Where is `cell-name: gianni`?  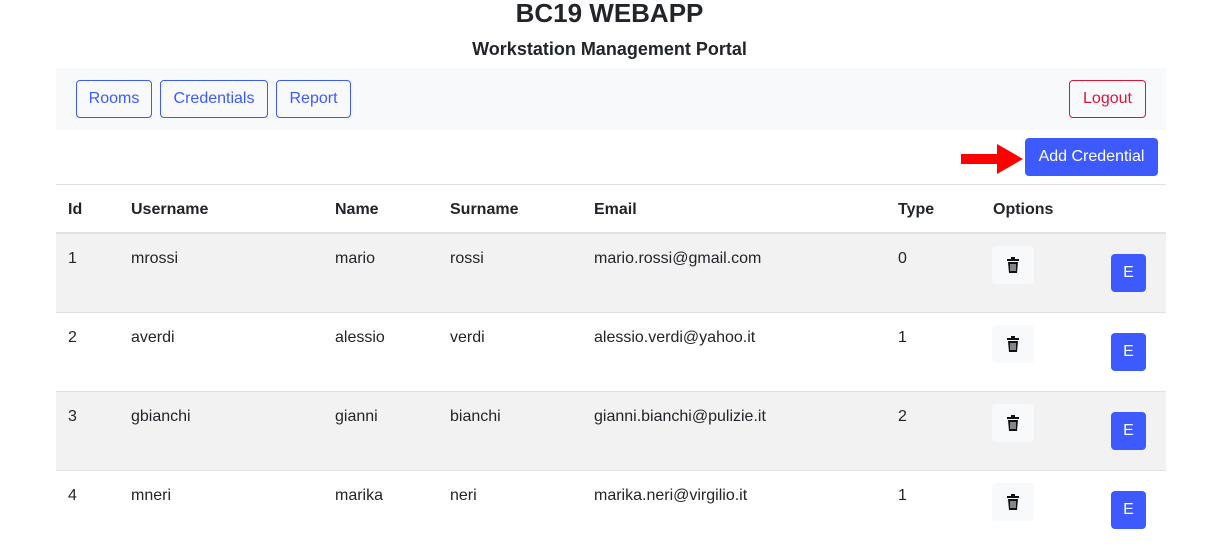
cell-name: gianni is located at coordinates (356, 416).